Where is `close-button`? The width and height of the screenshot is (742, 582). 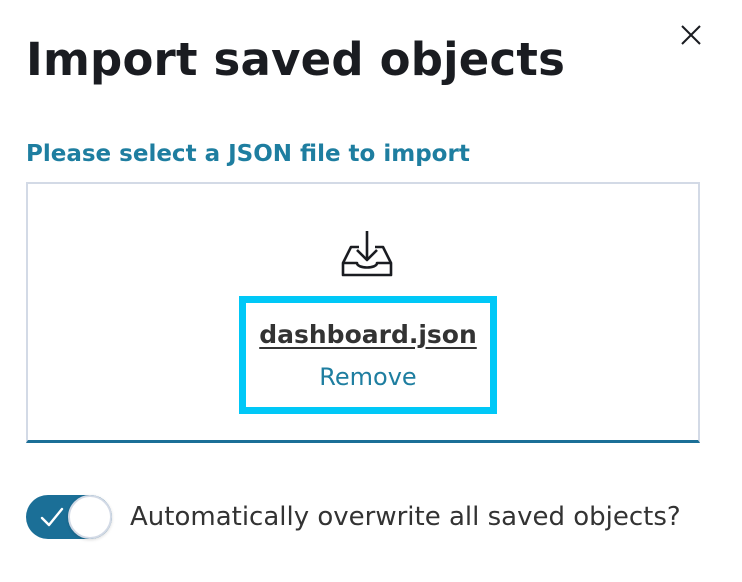
close-button is located at coordinates (691, 35).